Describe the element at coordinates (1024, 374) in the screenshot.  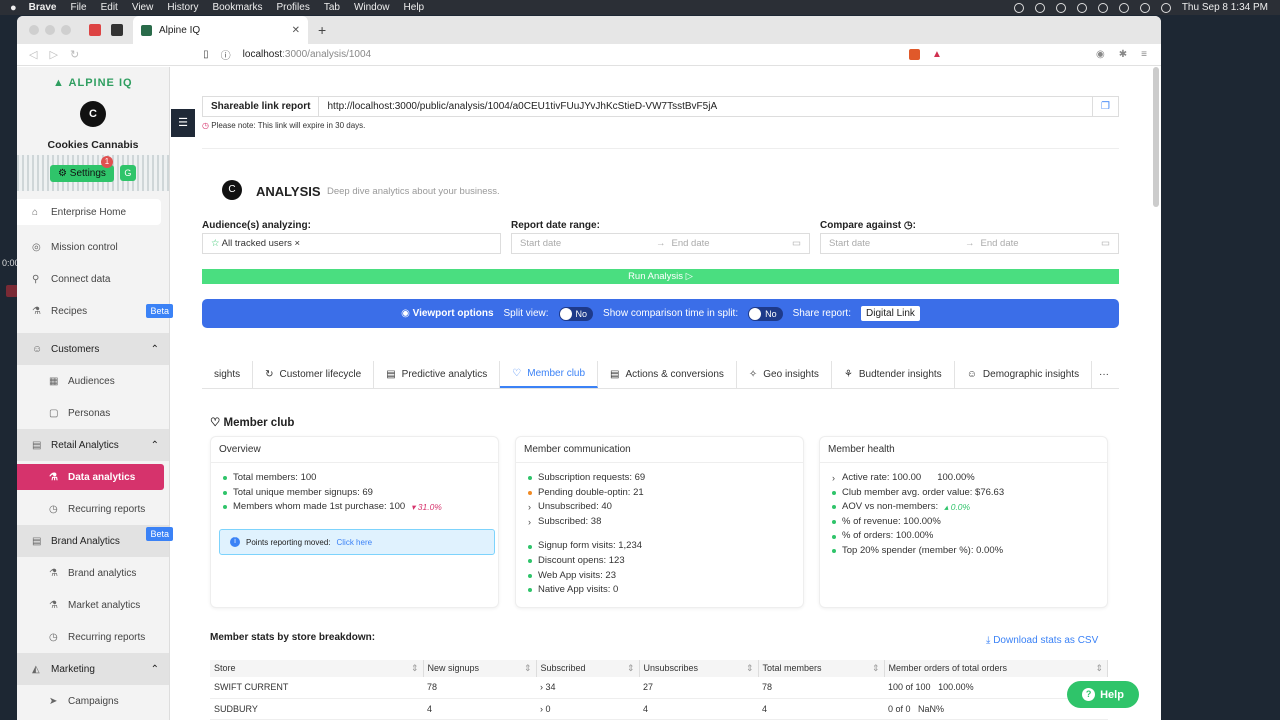
I see `tab-demographic-insights: ☺ Demographic insights` at that location.